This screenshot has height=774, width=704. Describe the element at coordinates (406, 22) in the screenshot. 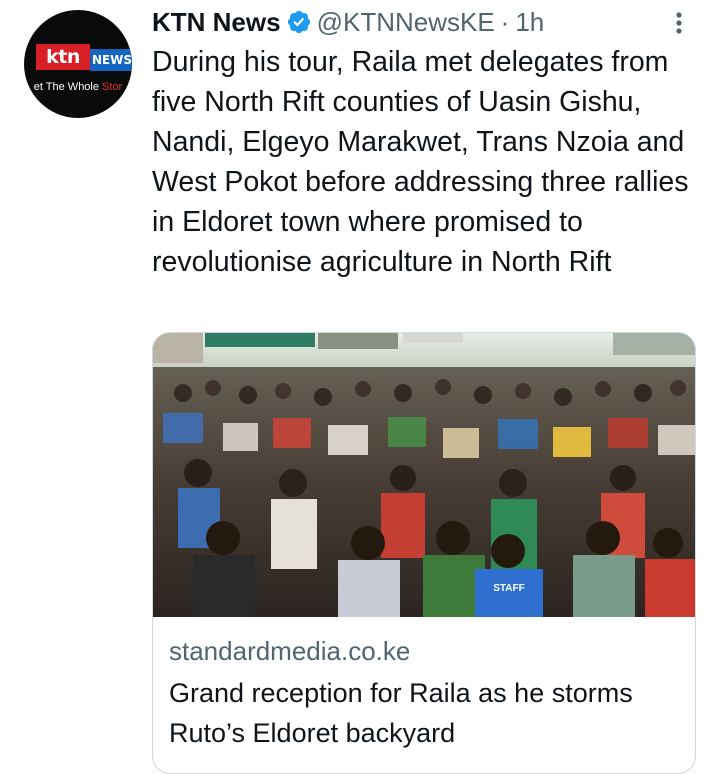

I see `author-handle: @KTNNewsKE` at that location.